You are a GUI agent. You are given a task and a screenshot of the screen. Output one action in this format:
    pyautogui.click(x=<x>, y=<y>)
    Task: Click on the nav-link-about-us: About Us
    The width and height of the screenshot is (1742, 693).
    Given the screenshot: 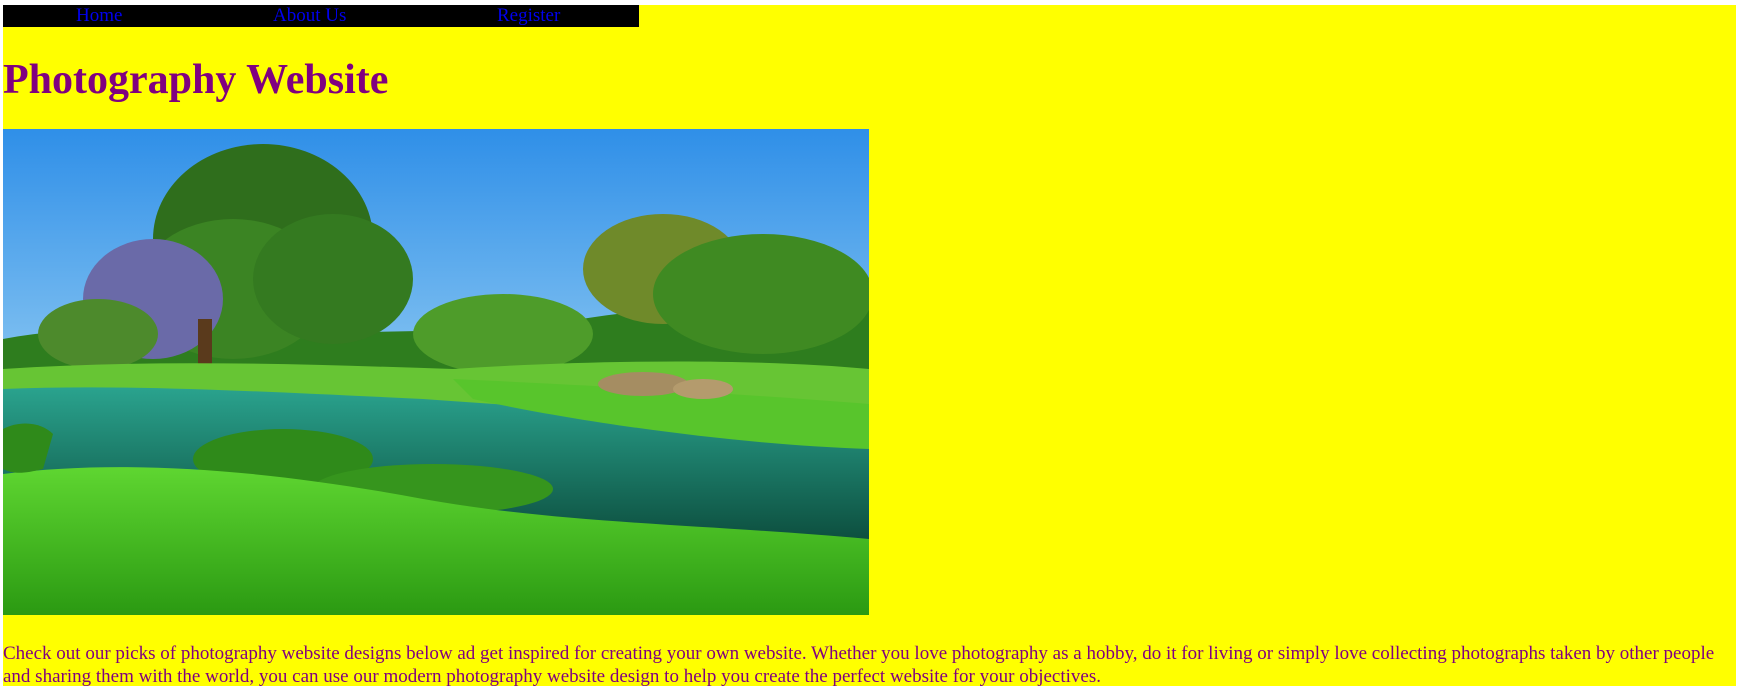 What is the action you would take?
    pyautogui.click(x=309, y=16)
    